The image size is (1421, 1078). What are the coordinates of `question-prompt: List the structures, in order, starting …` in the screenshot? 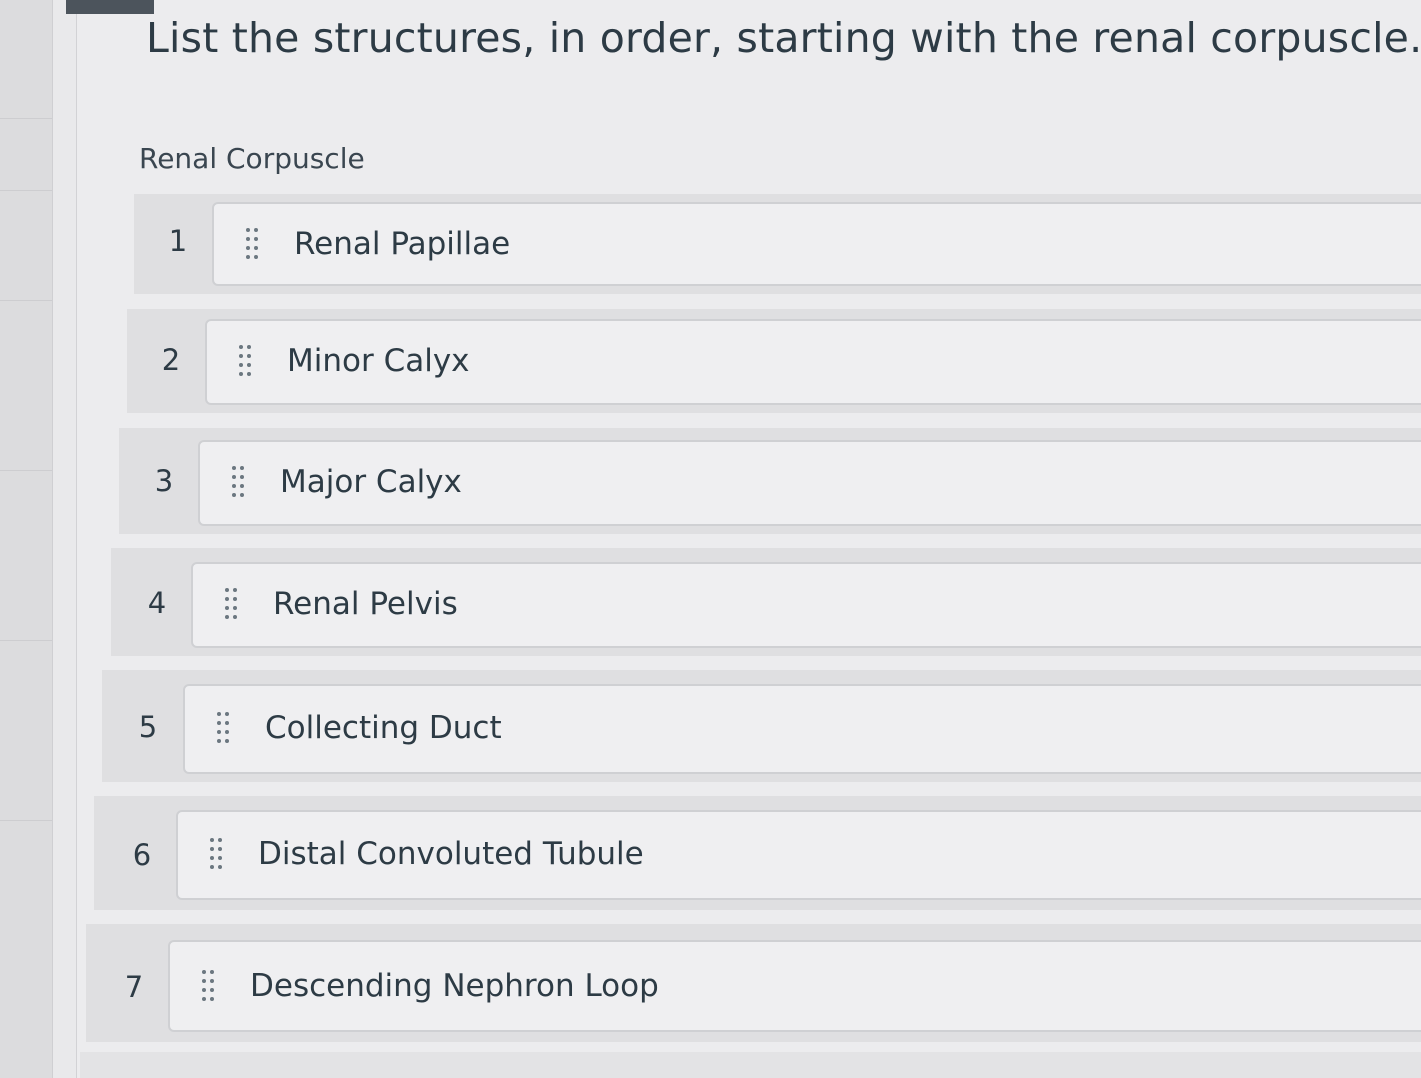 It's located at (783, 38).